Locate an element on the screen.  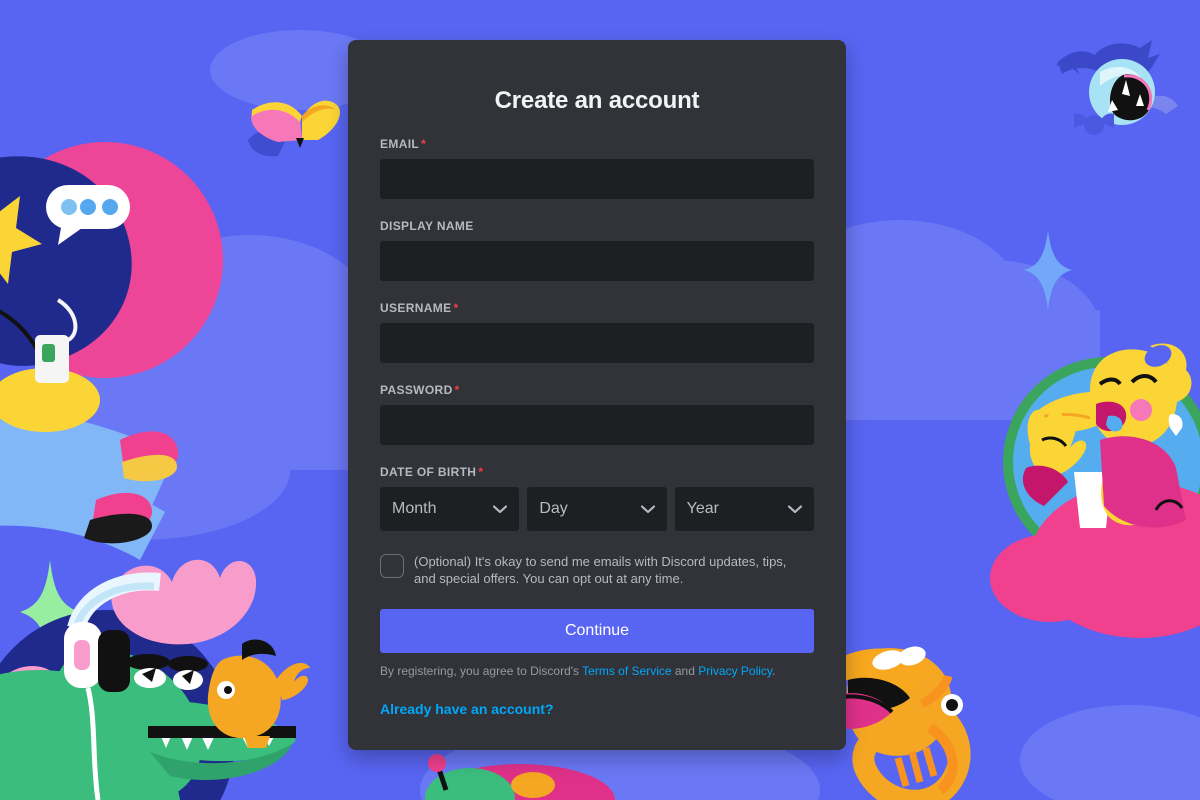
display-name-label: DISPLAY NAME is located at coordinates (597, 226).